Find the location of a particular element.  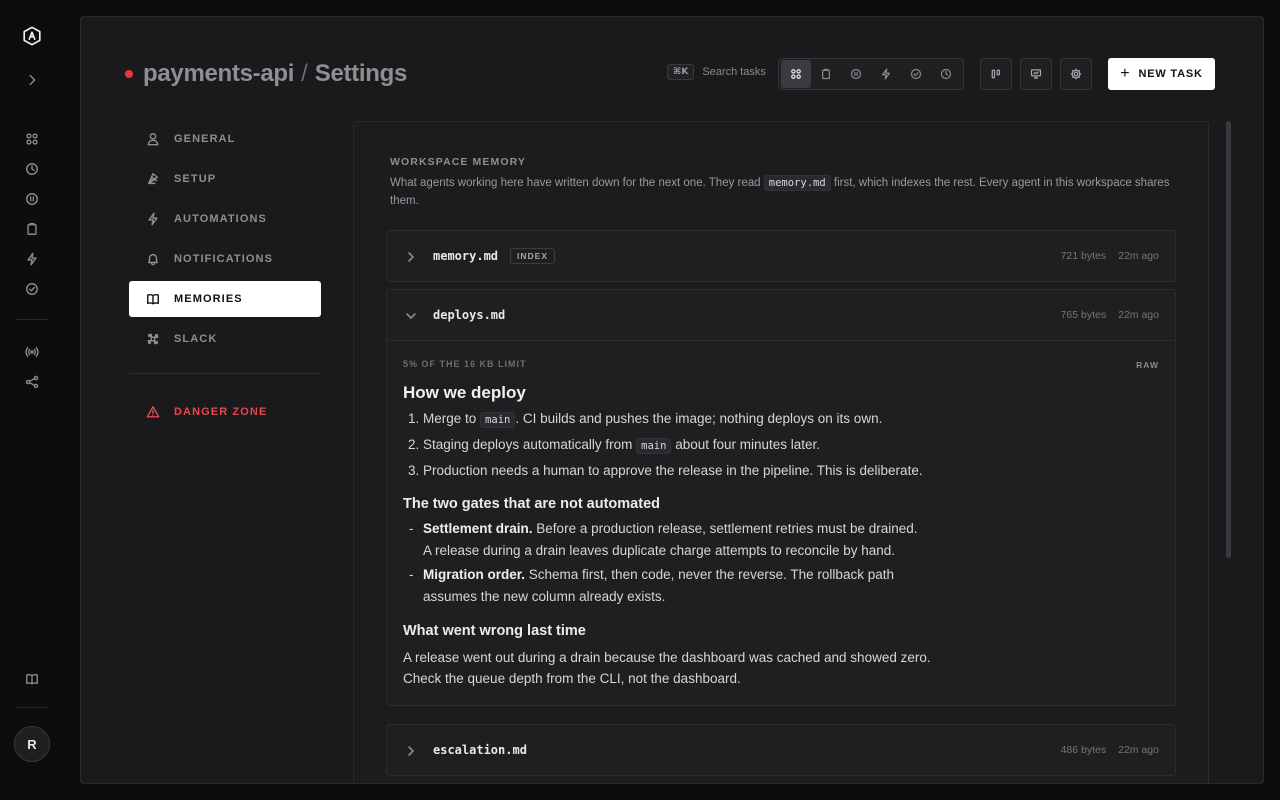

nav-label: DANGER ZONE is located at coordinates (221, 412).